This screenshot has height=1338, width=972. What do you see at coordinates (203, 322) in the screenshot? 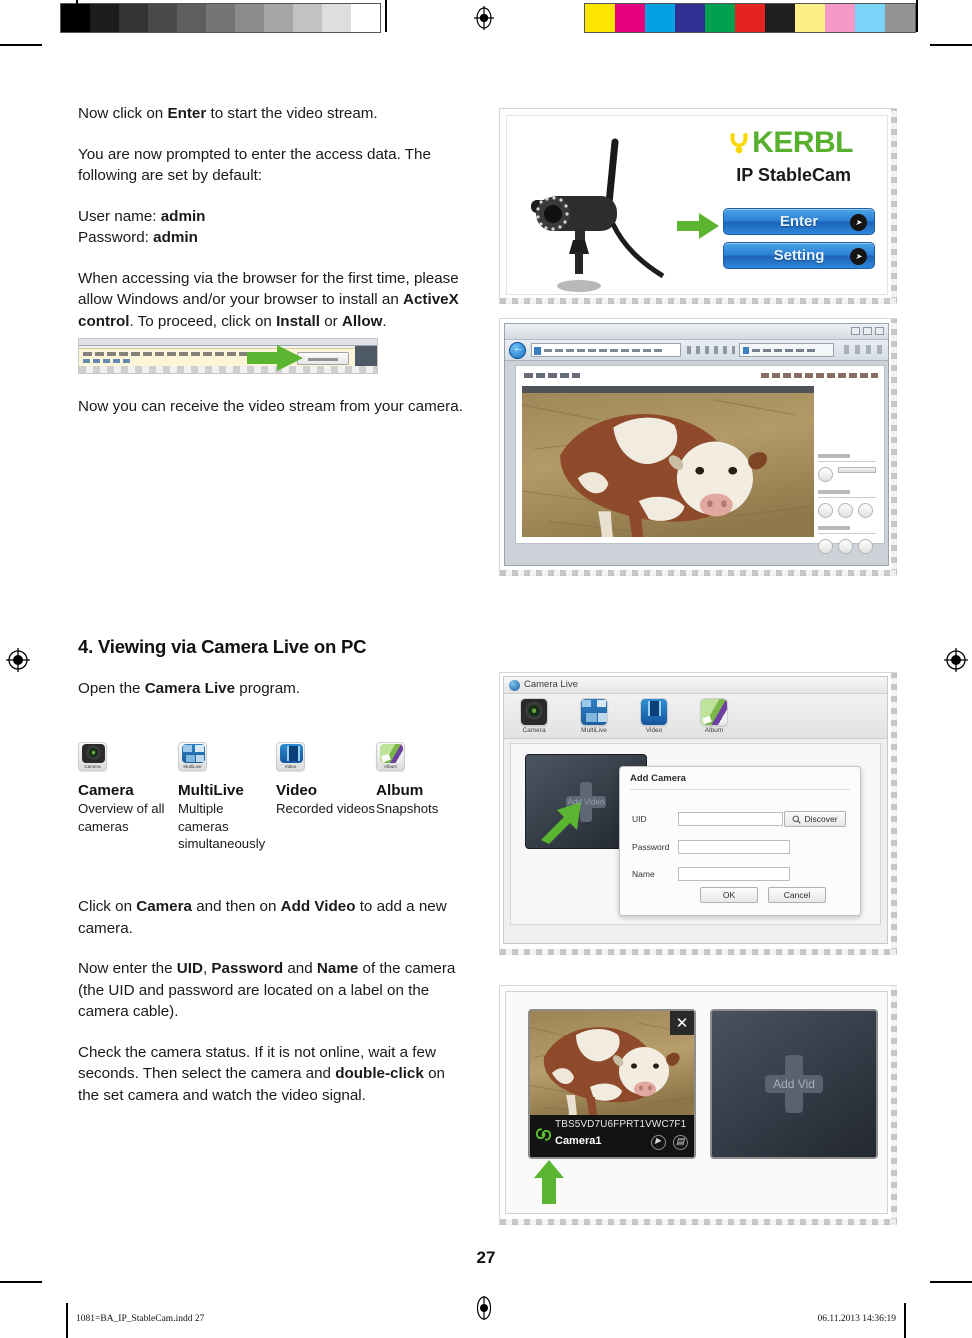
I see `text-run: . To proceed, click on` at bounding box center [203, 322].